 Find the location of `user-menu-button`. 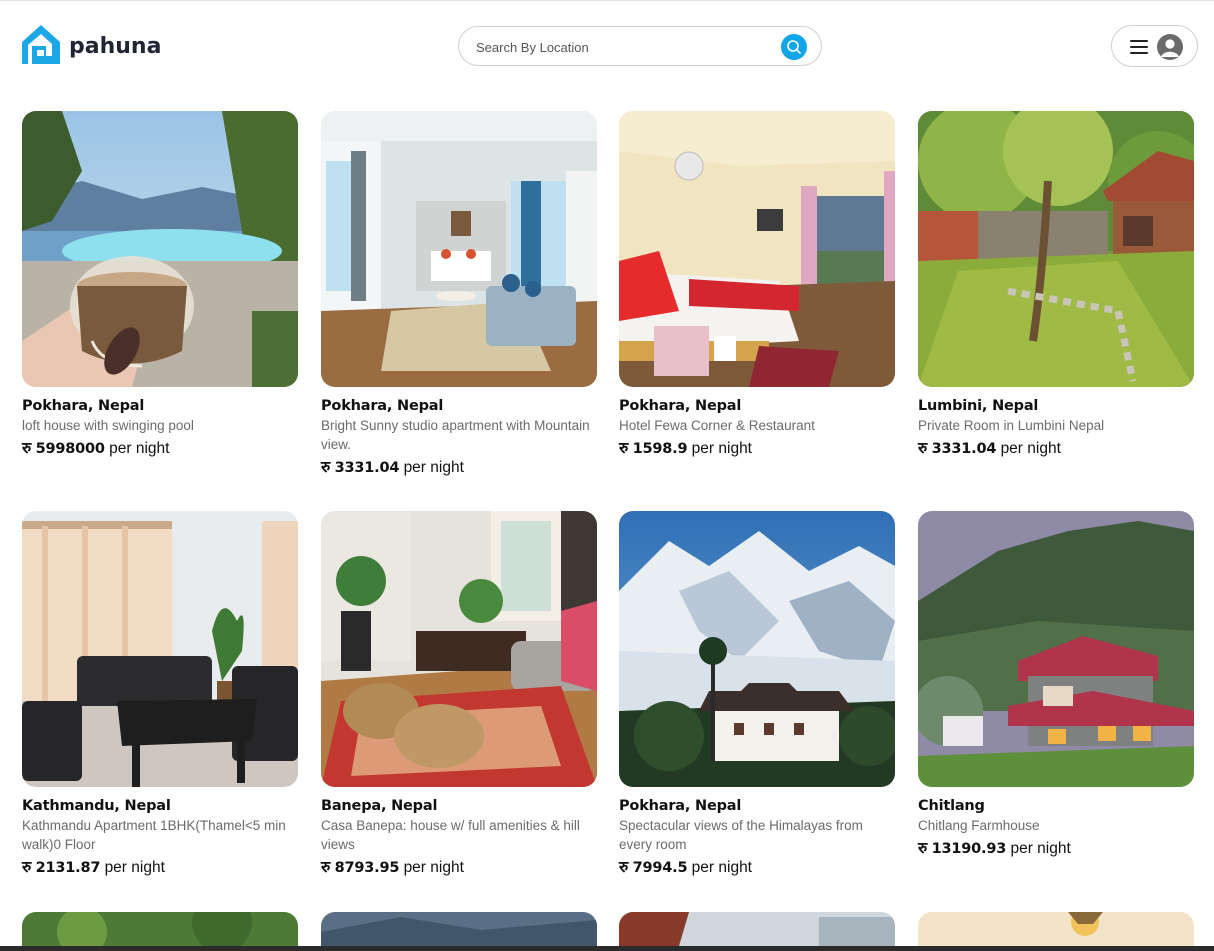

user-menu-button is located at coordinates (1154, 46).